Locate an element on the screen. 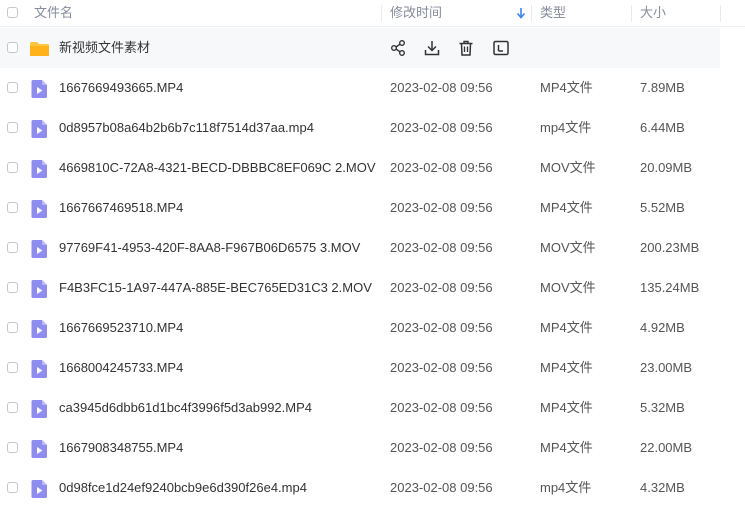 This screenshot has width=745, height=508. file-name: 1668004245733.MP4 is located at coordinates (121, 368).